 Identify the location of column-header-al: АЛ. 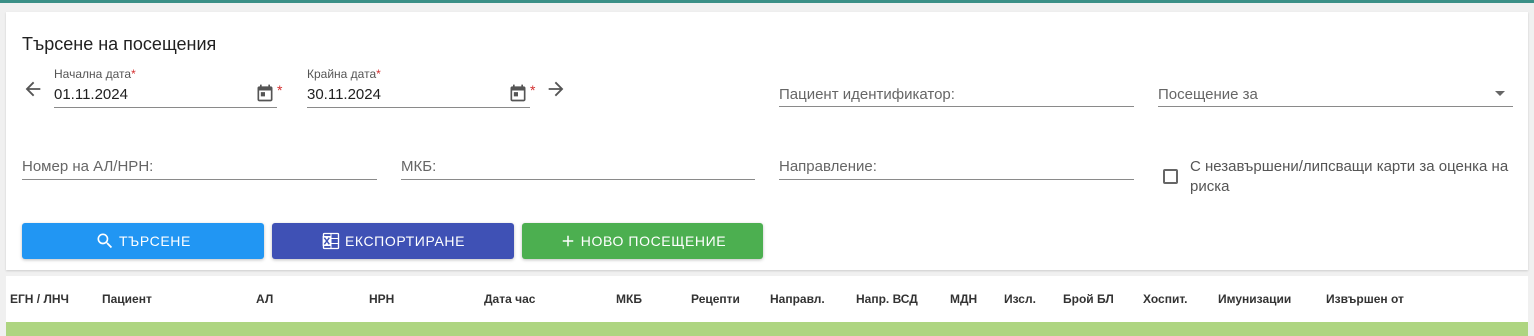
(264, 299).